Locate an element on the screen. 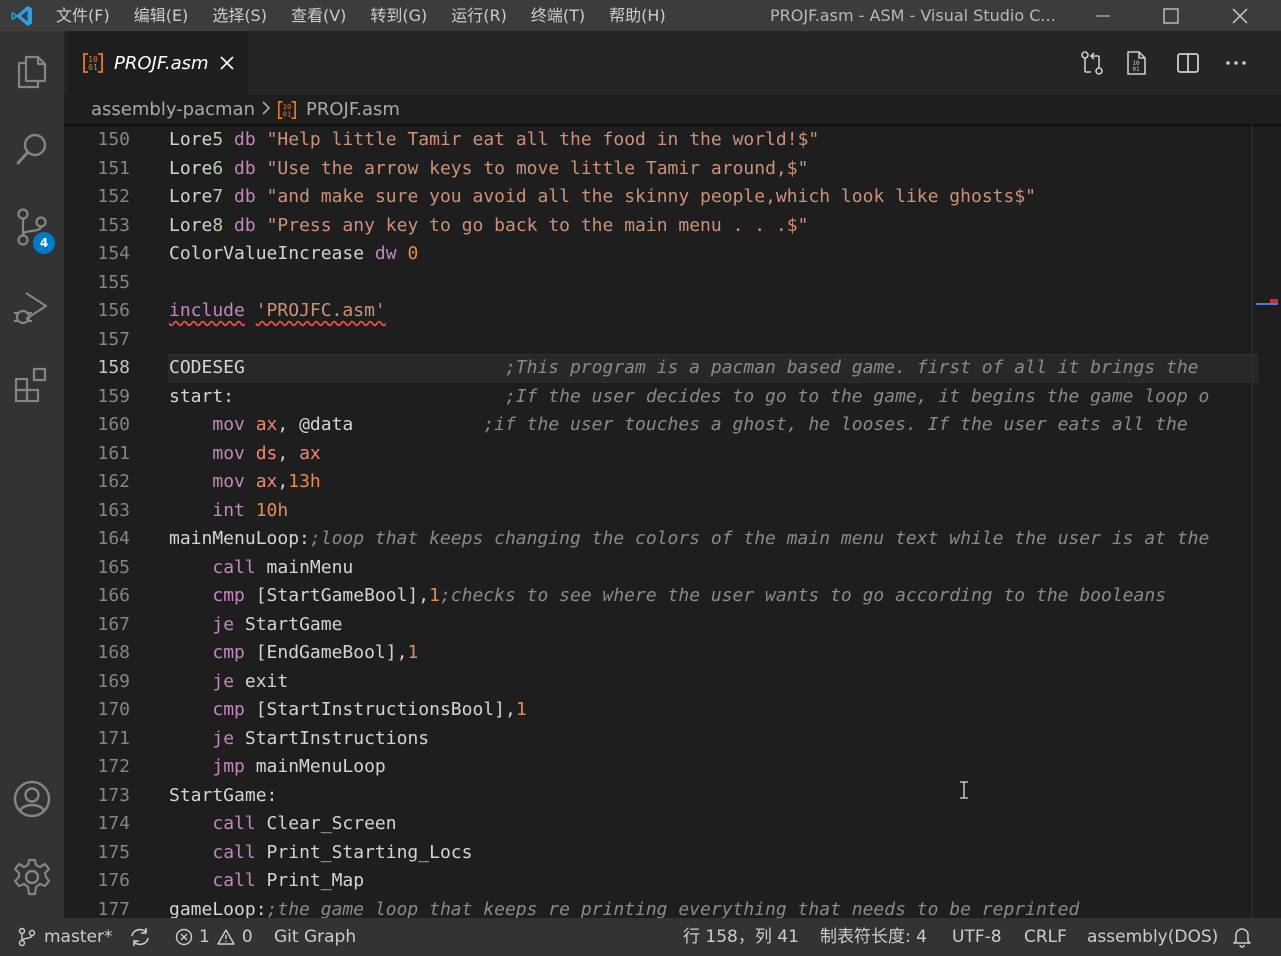 The height and width of the screenshot is (956, 1281). line-number: 158 is located at coordinates (113, 367).